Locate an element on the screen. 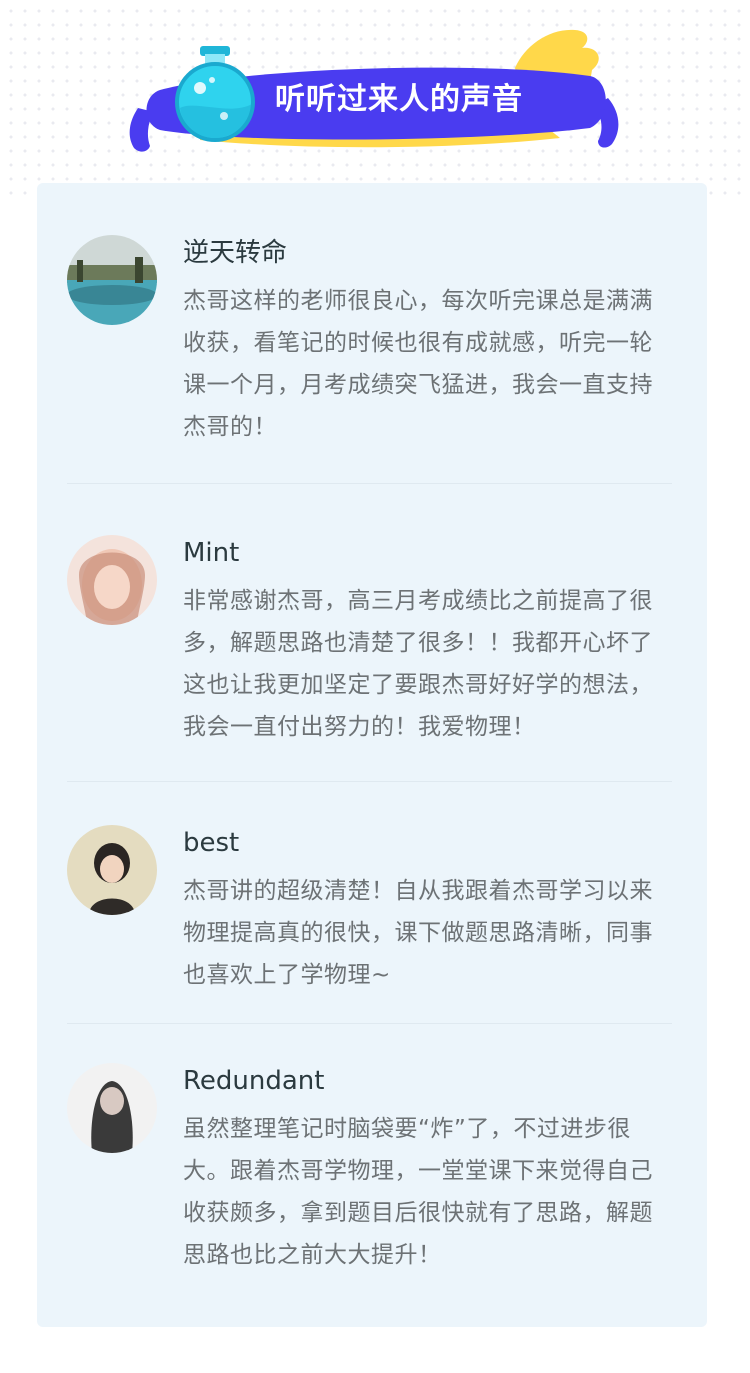 The height and width of the screenshot is (1373, 750). flask-icon is located at coordinates (215, 94).